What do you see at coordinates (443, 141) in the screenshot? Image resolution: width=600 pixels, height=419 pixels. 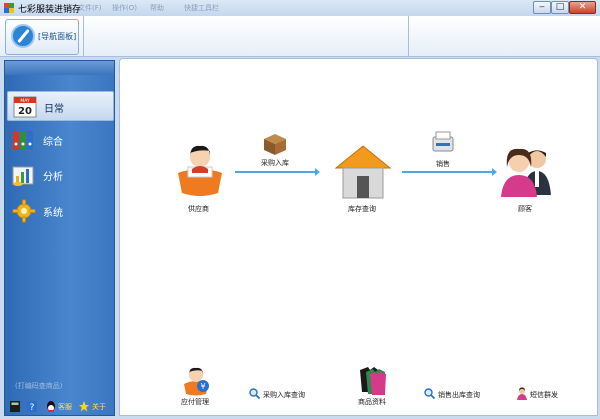 I see `pos-terminal-icon` at bounding box center [443, 141].